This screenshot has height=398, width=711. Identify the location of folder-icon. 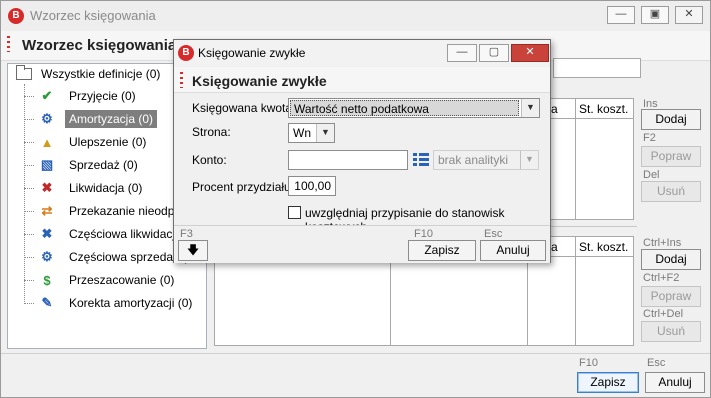
(24, 72).